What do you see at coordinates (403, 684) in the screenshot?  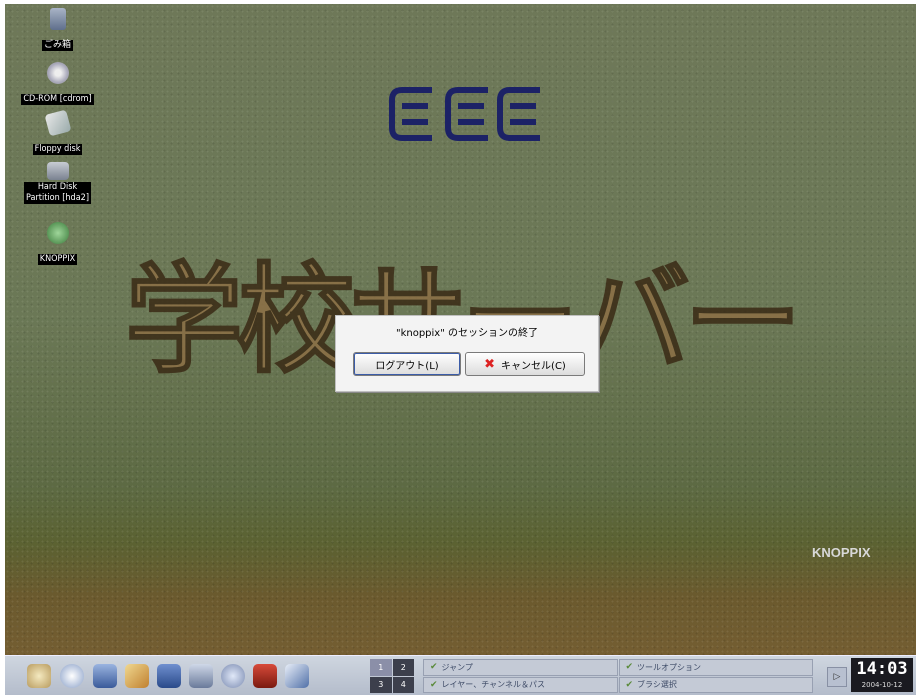 I see `pager-desktop-4: 4` at bounding box center [403, 684].